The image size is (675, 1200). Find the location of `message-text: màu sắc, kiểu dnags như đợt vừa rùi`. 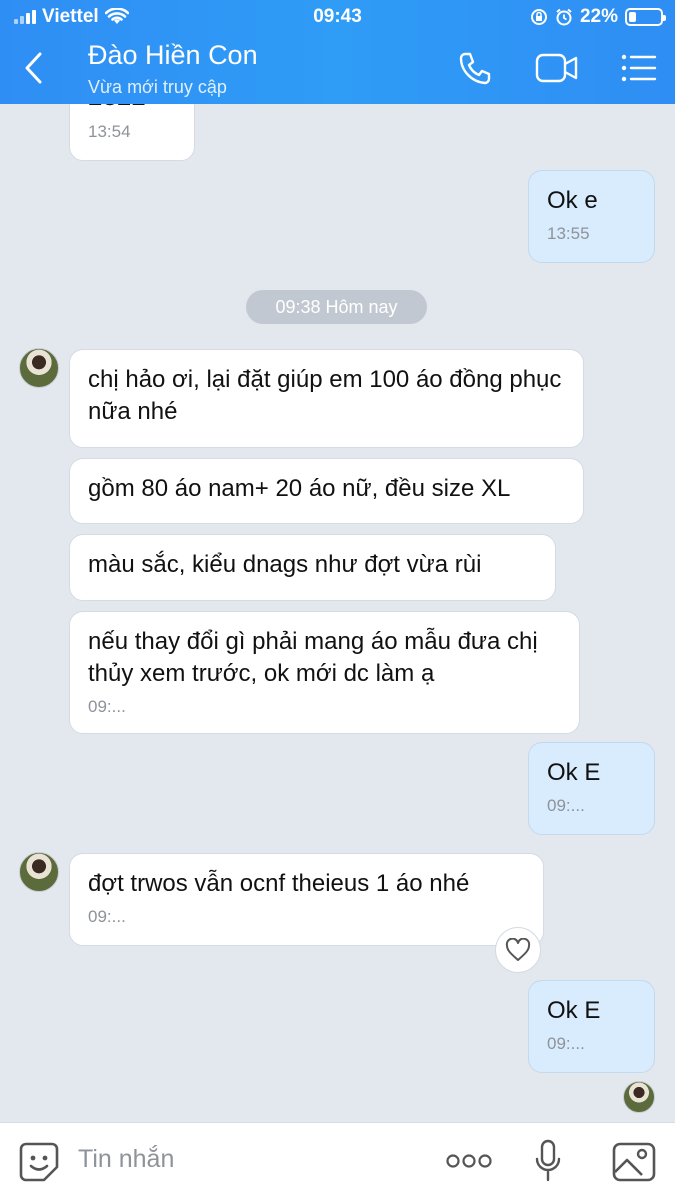

message-text: màu sắc, kiểu dnags như đợt vừa rùi is located at coordinates (285, 564).